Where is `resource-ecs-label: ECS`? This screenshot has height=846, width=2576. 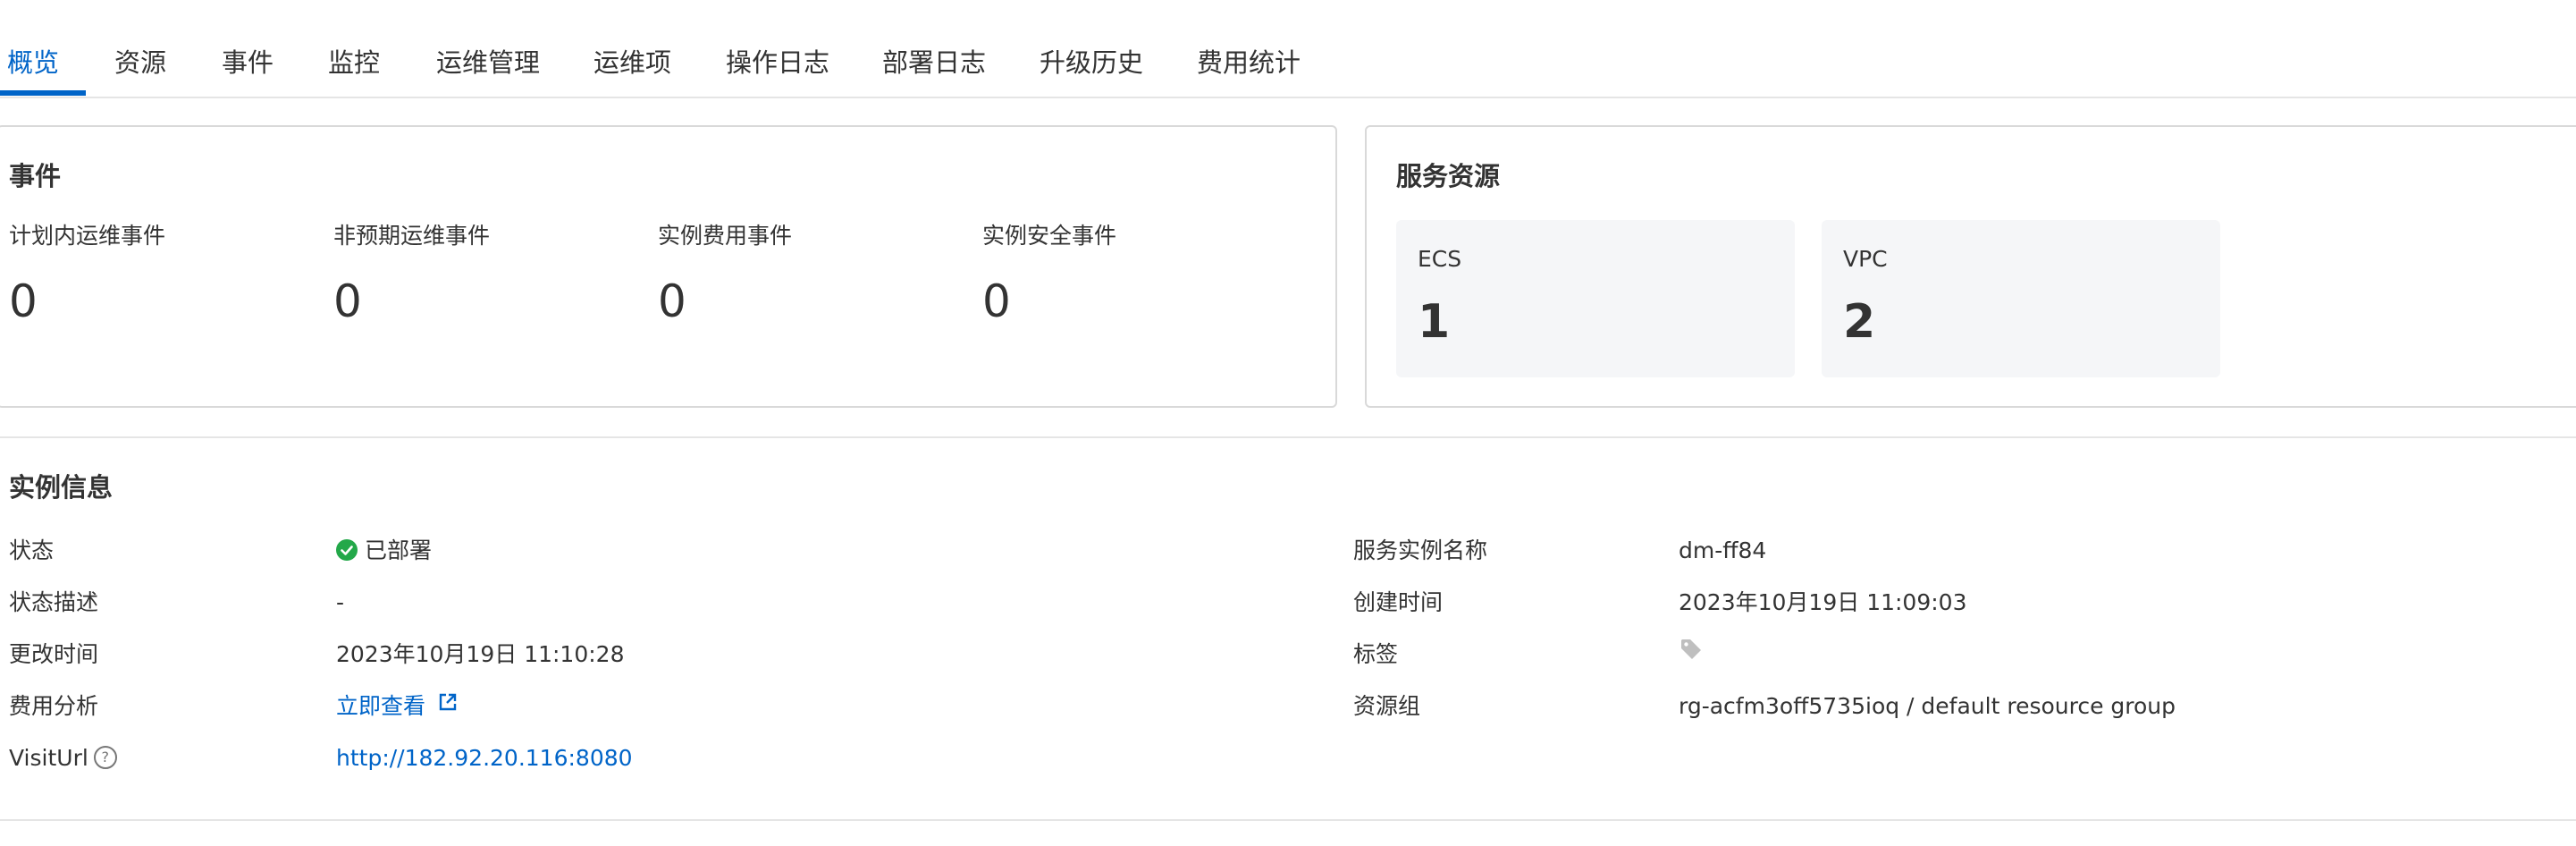
resource-ecs-label: ECS is located at coordinates (1440, 259).